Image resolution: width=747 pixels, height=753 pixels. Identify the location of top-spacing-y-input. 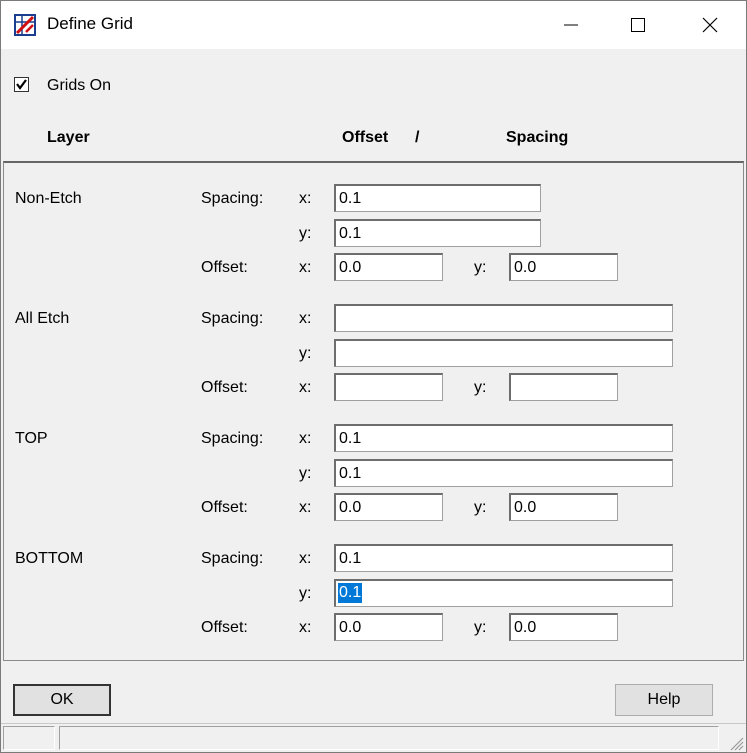
(503, 473).